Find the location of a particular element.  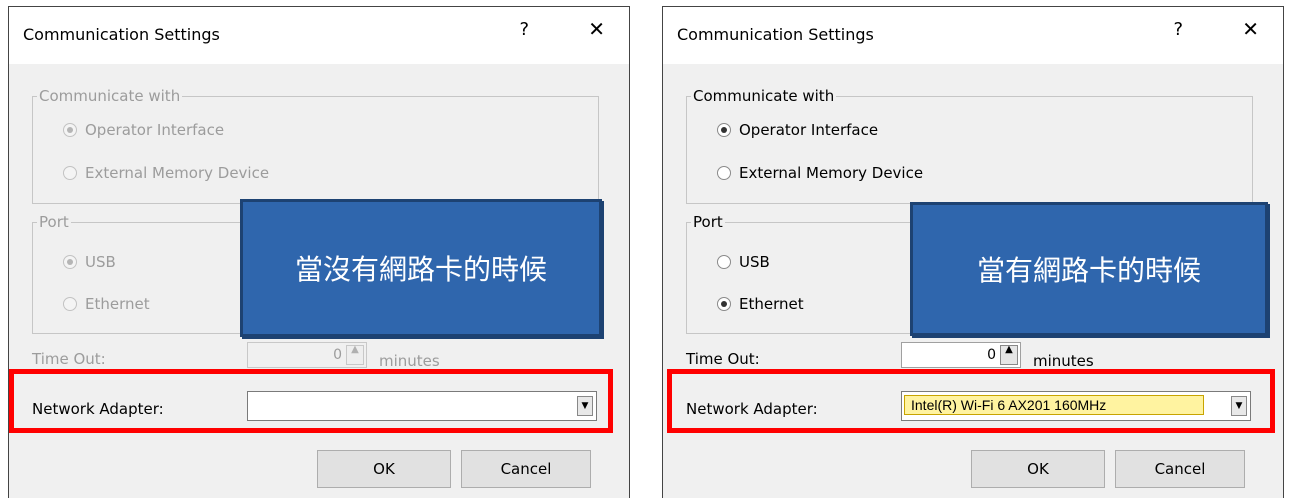

callout-has-network-card: 當有網路卡的時候 is located at coordinates (1089, 269).